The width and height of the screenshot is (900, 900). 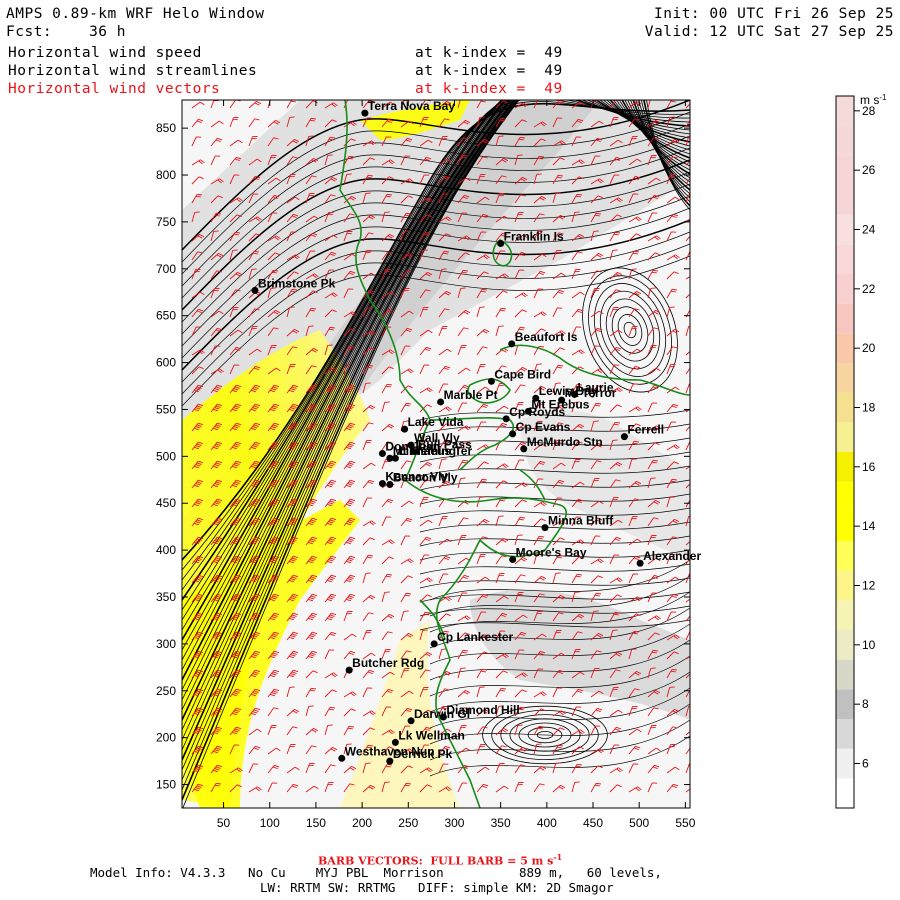 I want to click on x-tick-label: 500, so click(x=639, y=823).